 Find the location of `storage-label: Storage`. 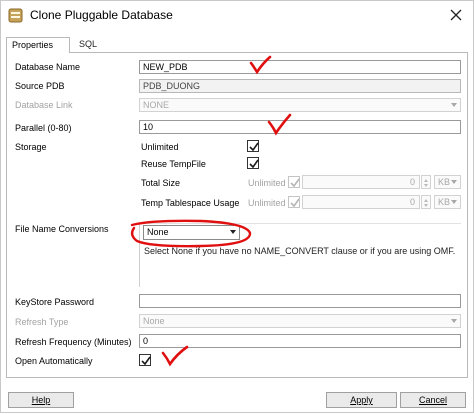

storage-label: Storage is located at coordinates (31, 147).